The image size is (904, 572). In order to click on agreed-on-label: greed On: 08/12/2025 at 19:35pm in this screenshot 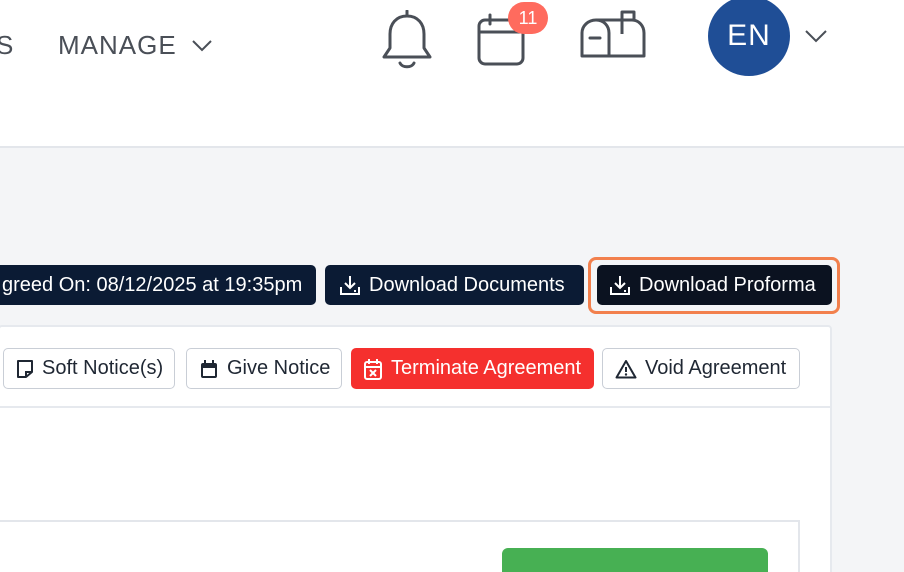, I will do `click(152, 284)`.